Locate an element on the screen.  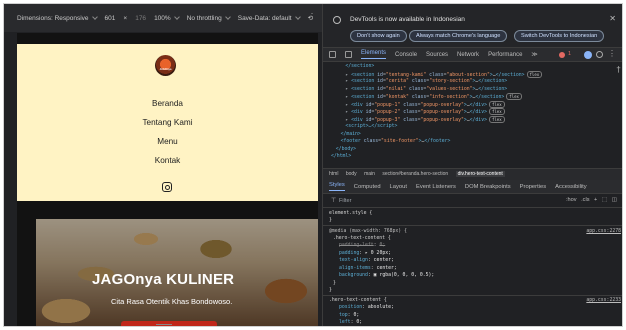
tab-properties: Properties is located at coordinates (533, 187).